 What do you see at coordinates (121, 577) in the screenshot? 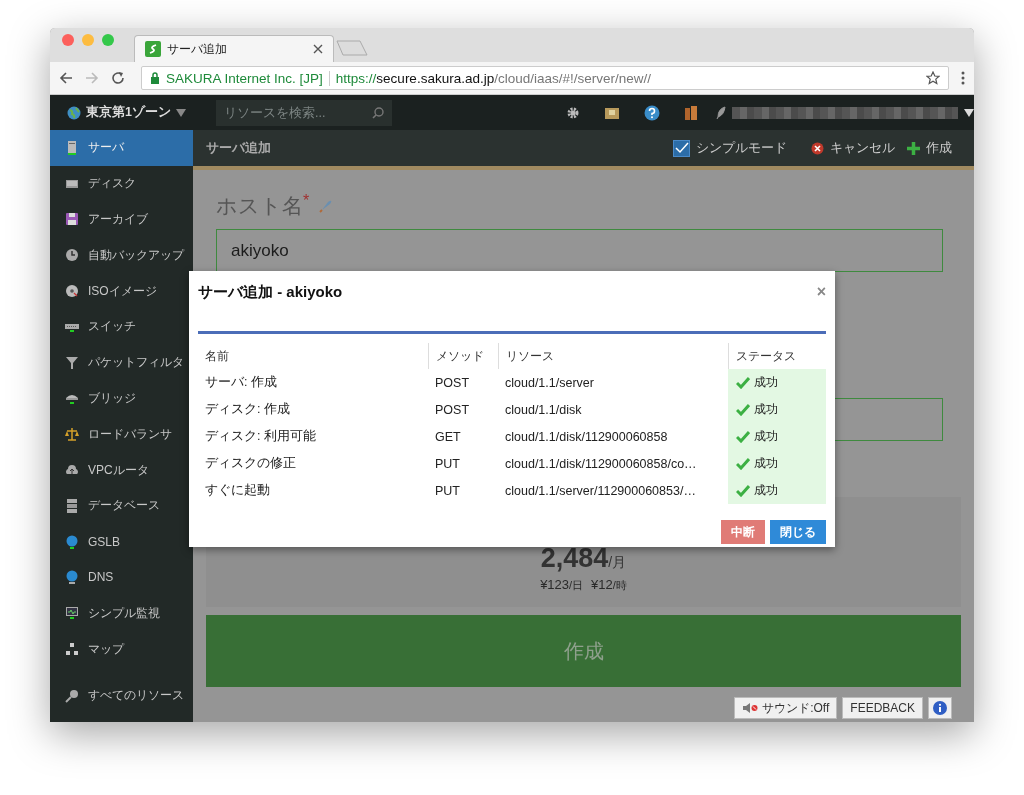
I see `sidebar-item: DNS` at bounding box center [121, 577].